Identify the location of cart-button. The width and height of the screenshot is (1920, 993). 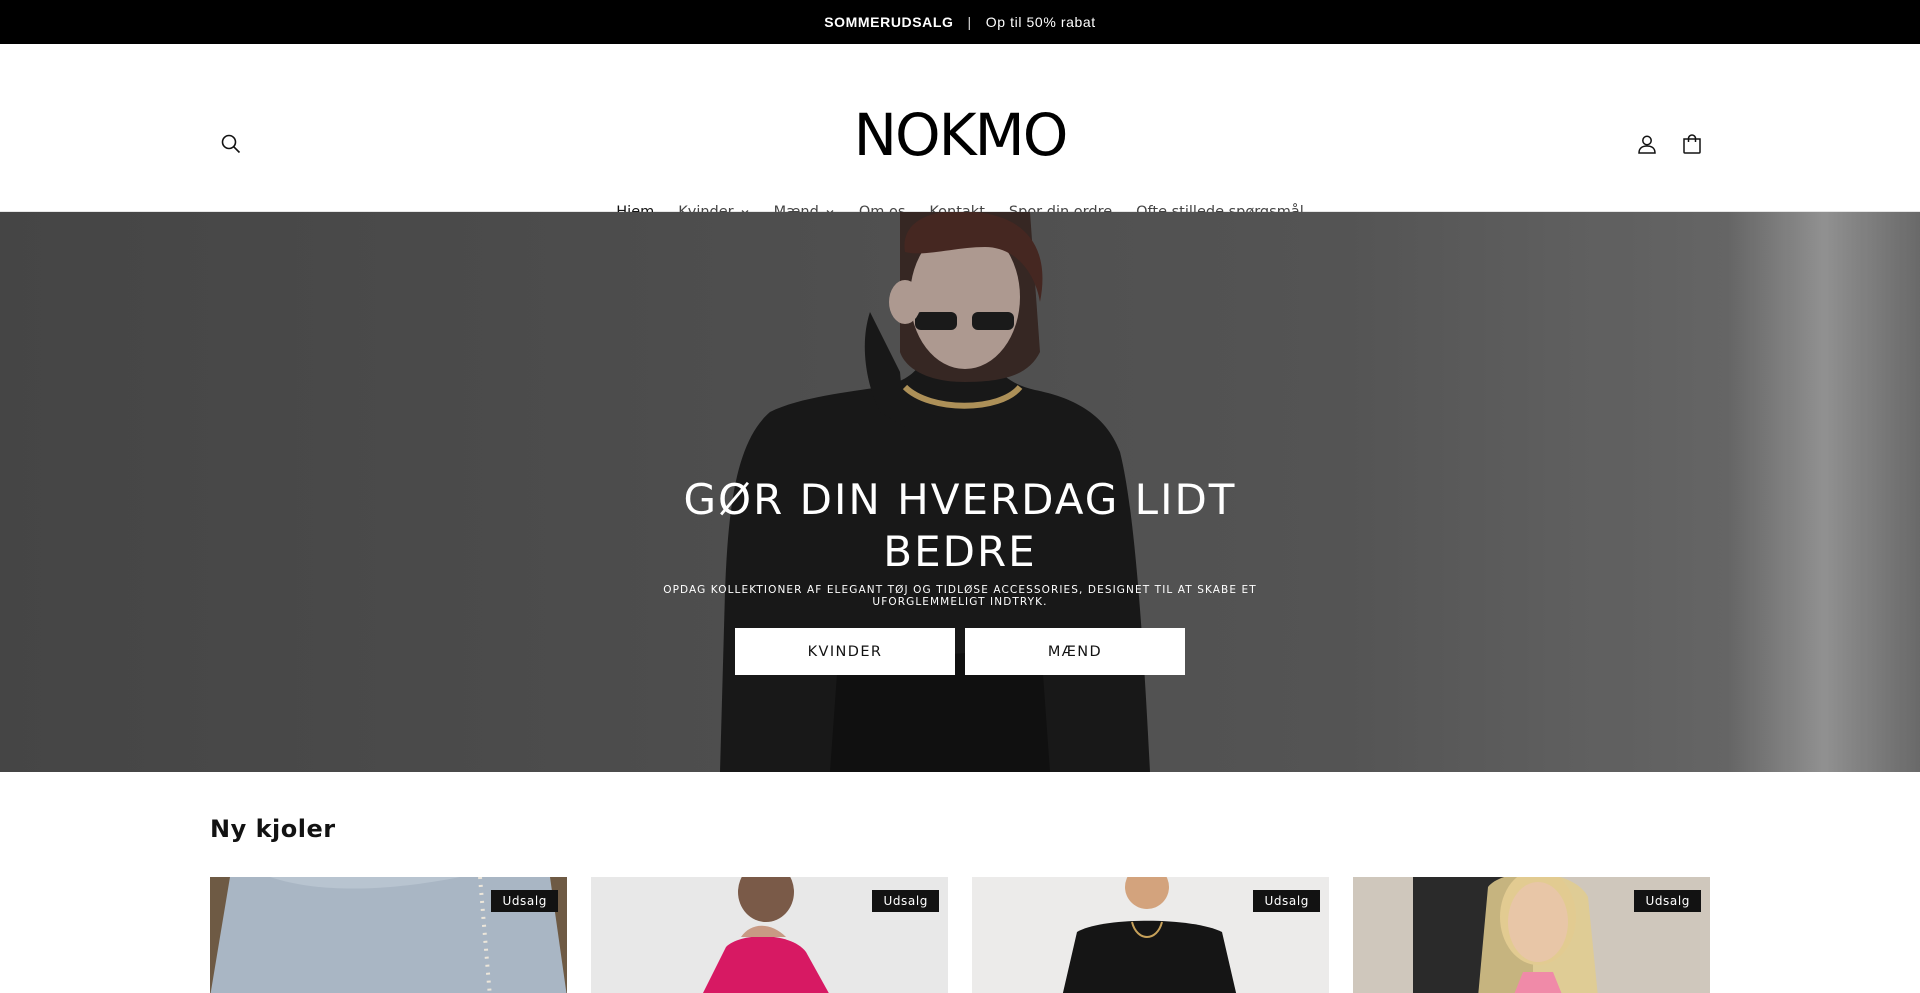
(1692, 144).